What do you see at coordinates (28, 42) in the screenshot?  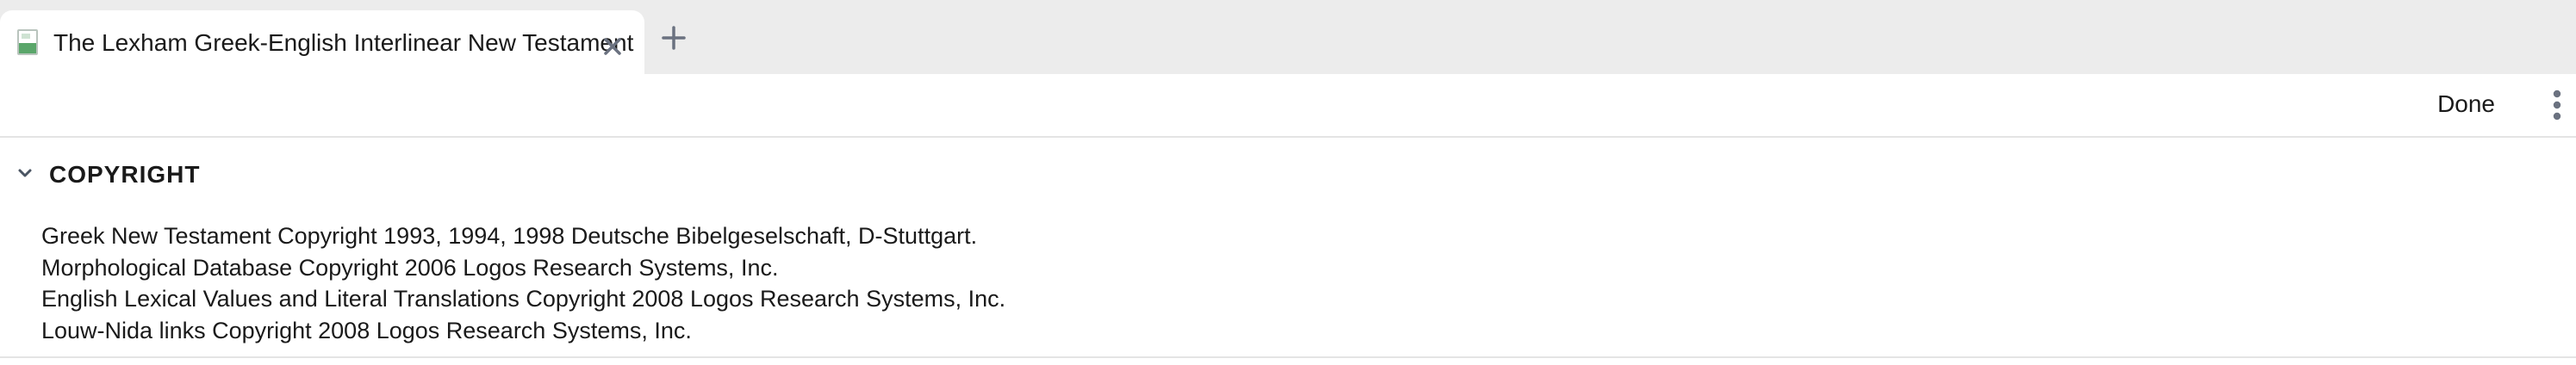 I see `book-icon` at bounding box center [28, 42].